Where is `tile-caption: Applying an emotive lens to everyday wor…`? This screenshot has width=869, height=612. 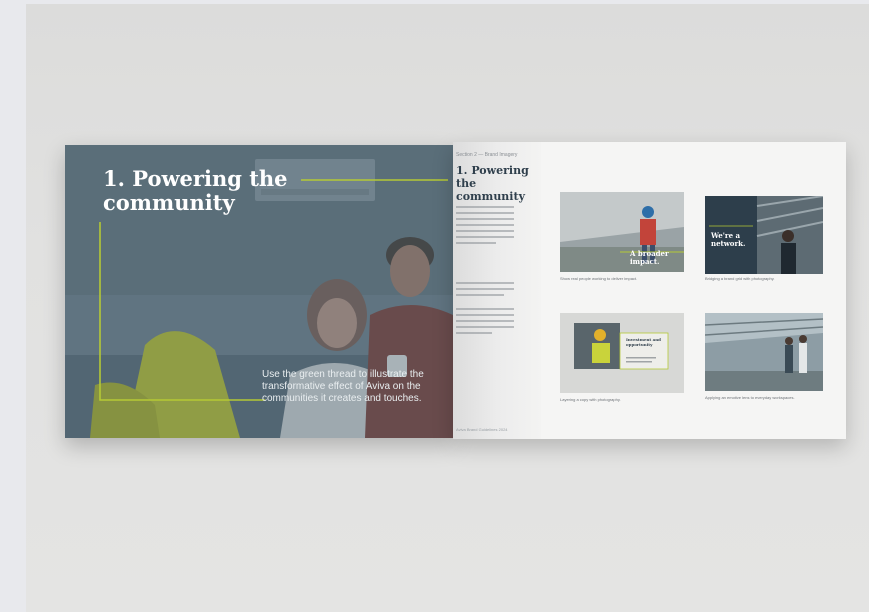
tile-caption: Applying an emotive lens to everyday wor… is located at coordinates (750, 397).